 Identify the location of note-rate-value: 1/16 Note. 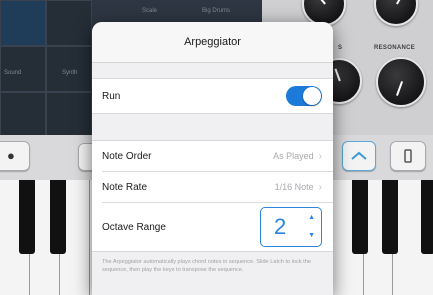
(294, 187).